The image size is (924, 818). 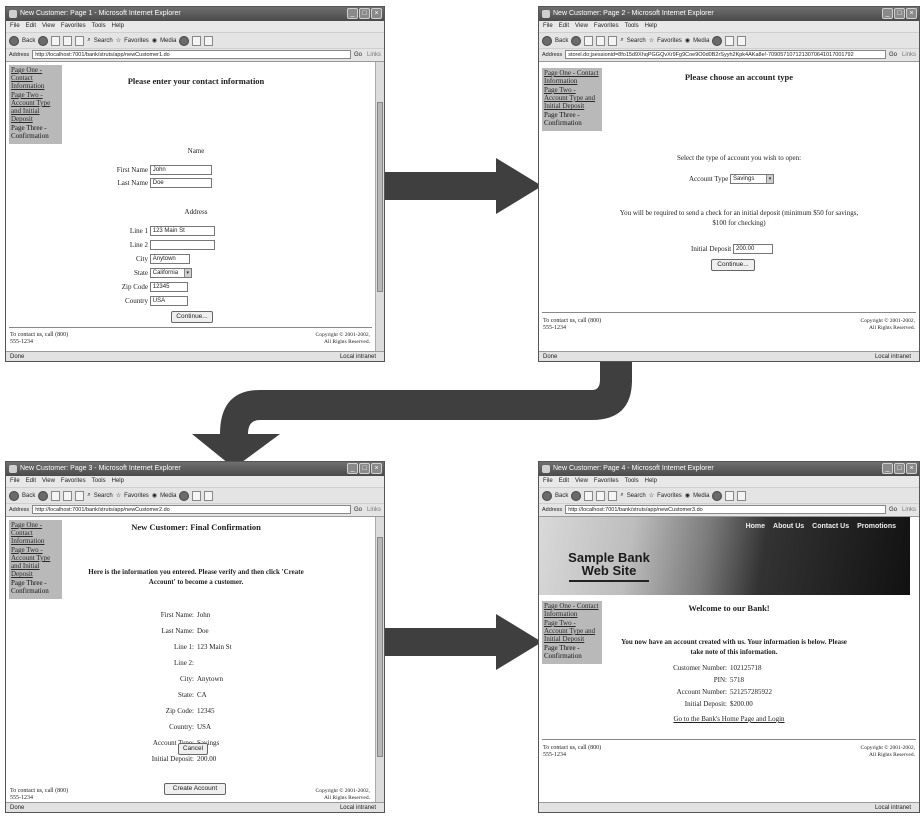 What do you see at coordinates (168, 287) in the screenshot?
I see `zip-input: 12345` at bounding box center [168, 287].